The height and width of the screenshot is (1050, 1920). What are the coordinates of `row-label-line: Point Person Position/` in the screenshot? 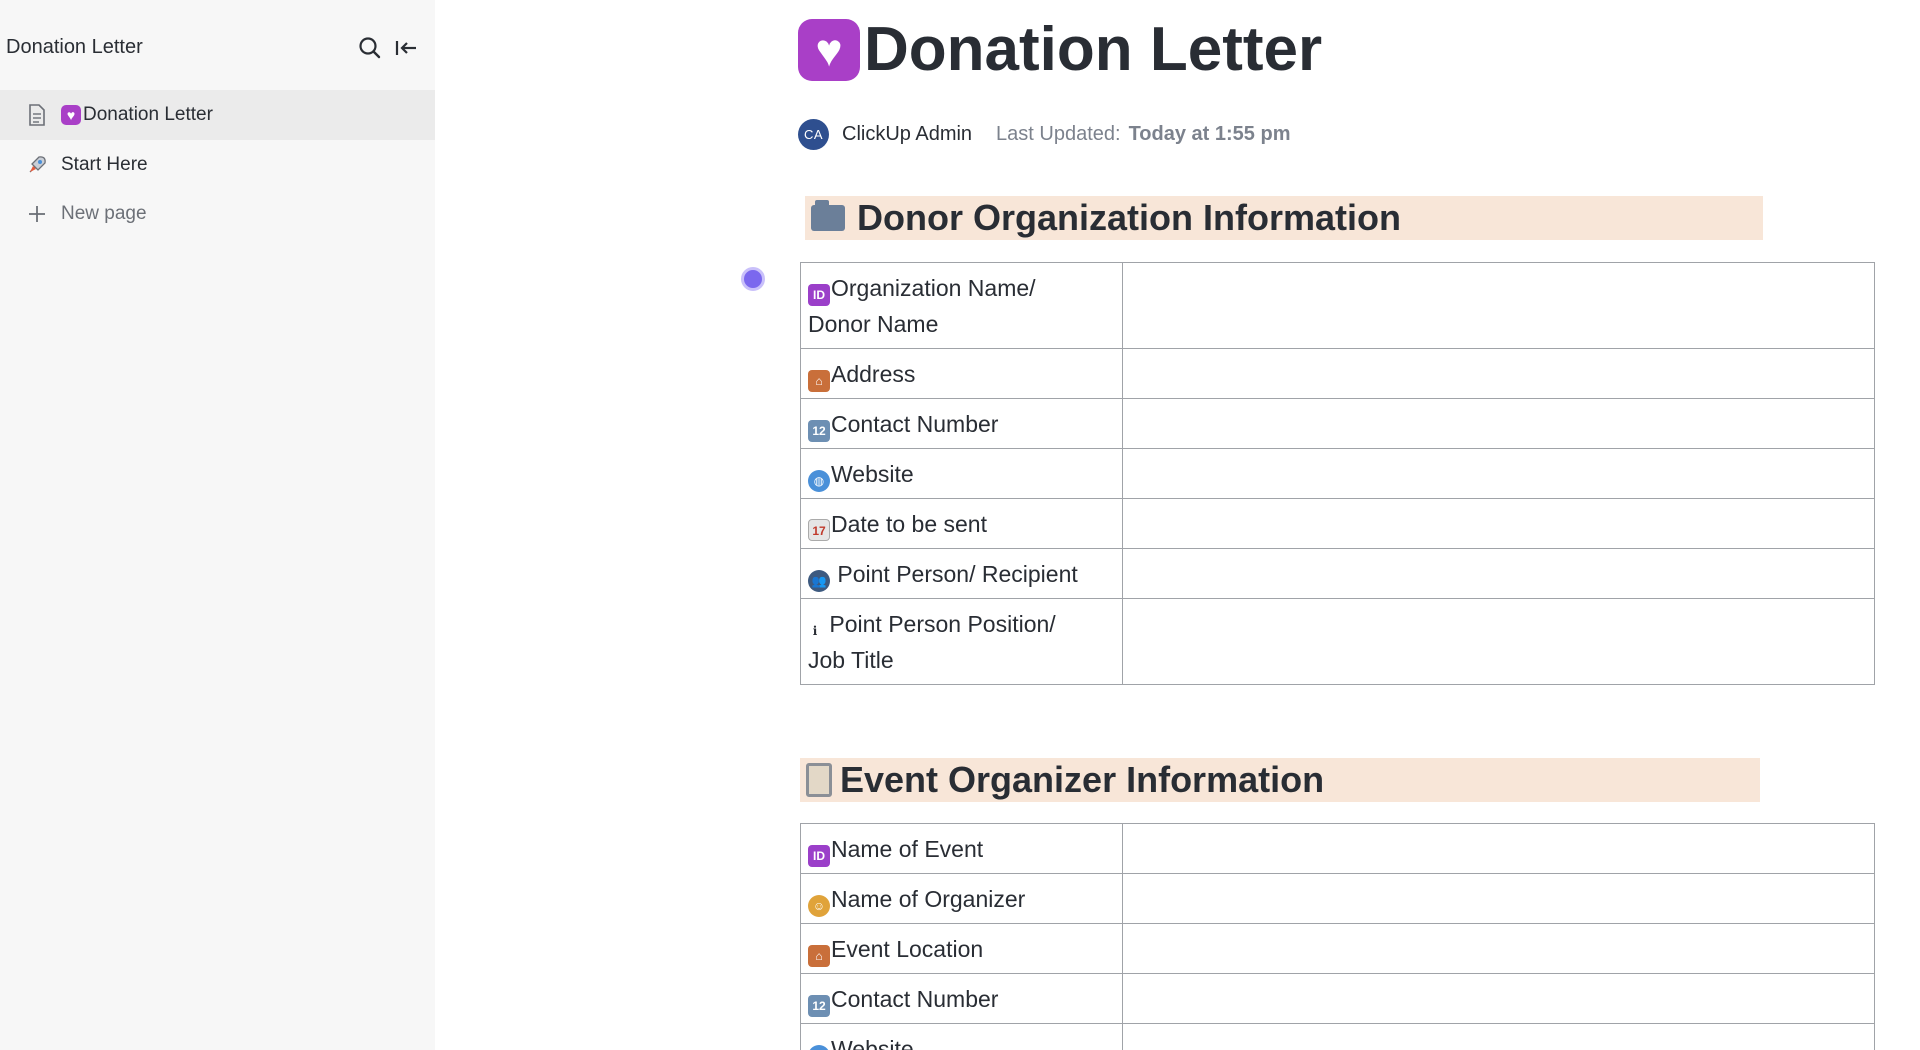 It's located at (939, 624).